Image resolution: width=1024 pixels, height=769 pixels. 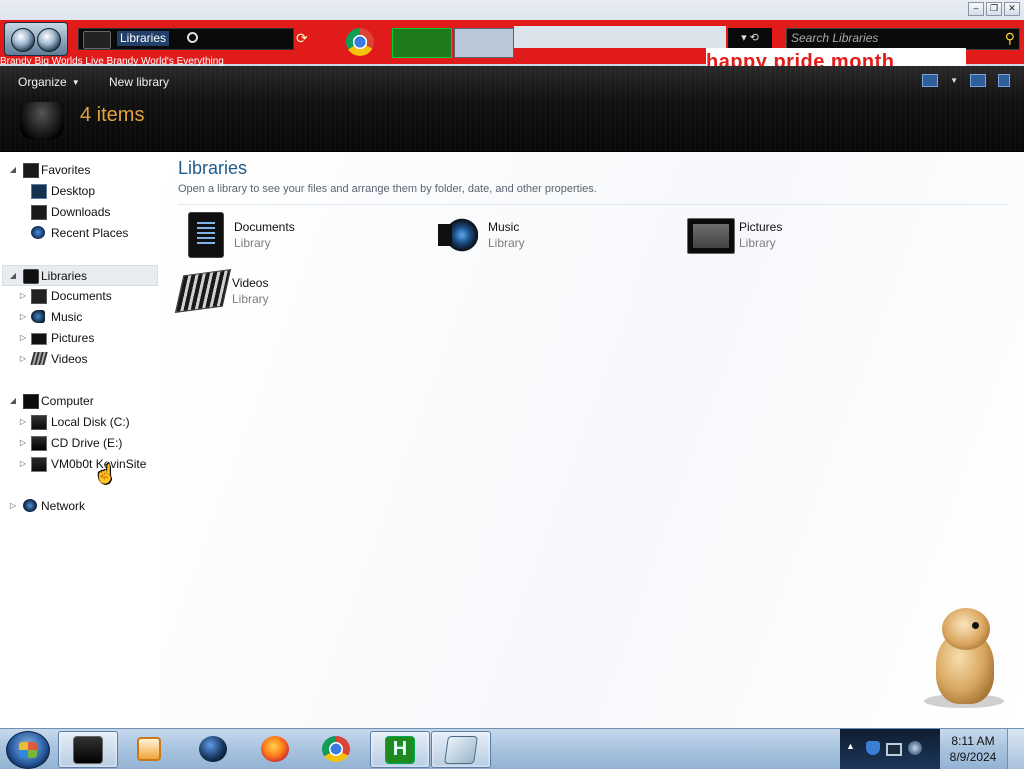 I want to click on videos-icon, so click(x=39, y=358).